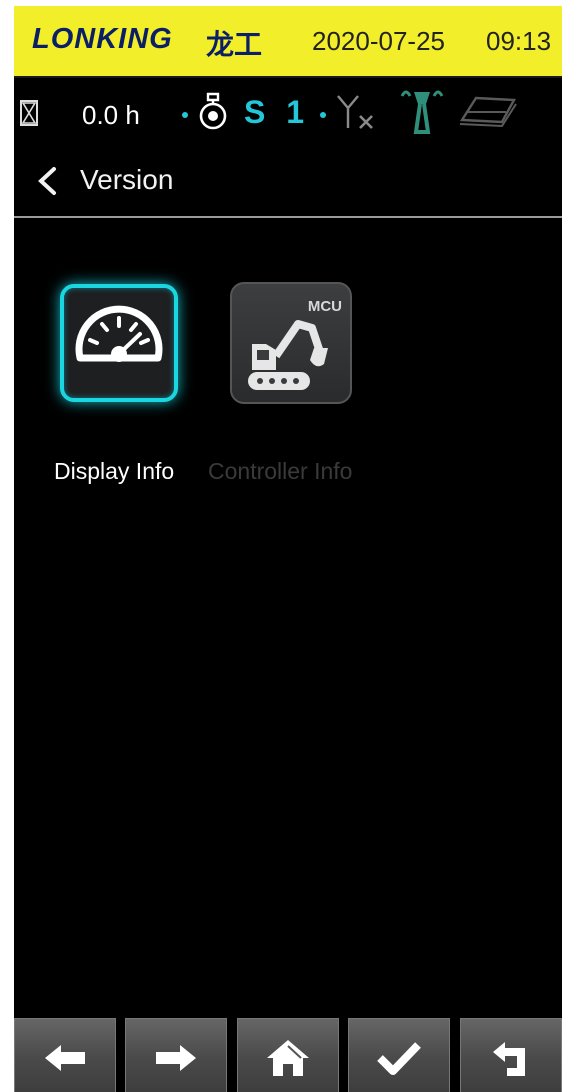  I want to click on status-bar: 0.0 h S 1, so click(288, 113).